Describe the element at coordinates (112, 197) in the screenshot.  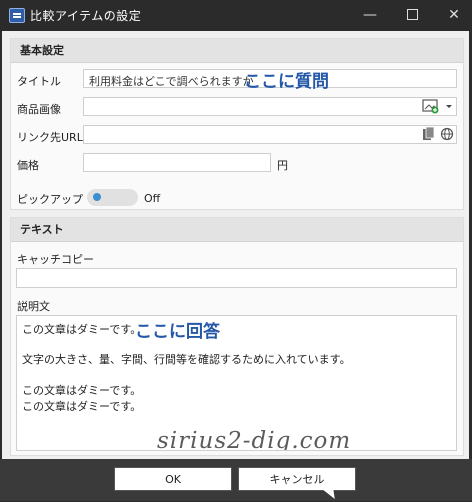
I see `pickup-toggle` at that location.